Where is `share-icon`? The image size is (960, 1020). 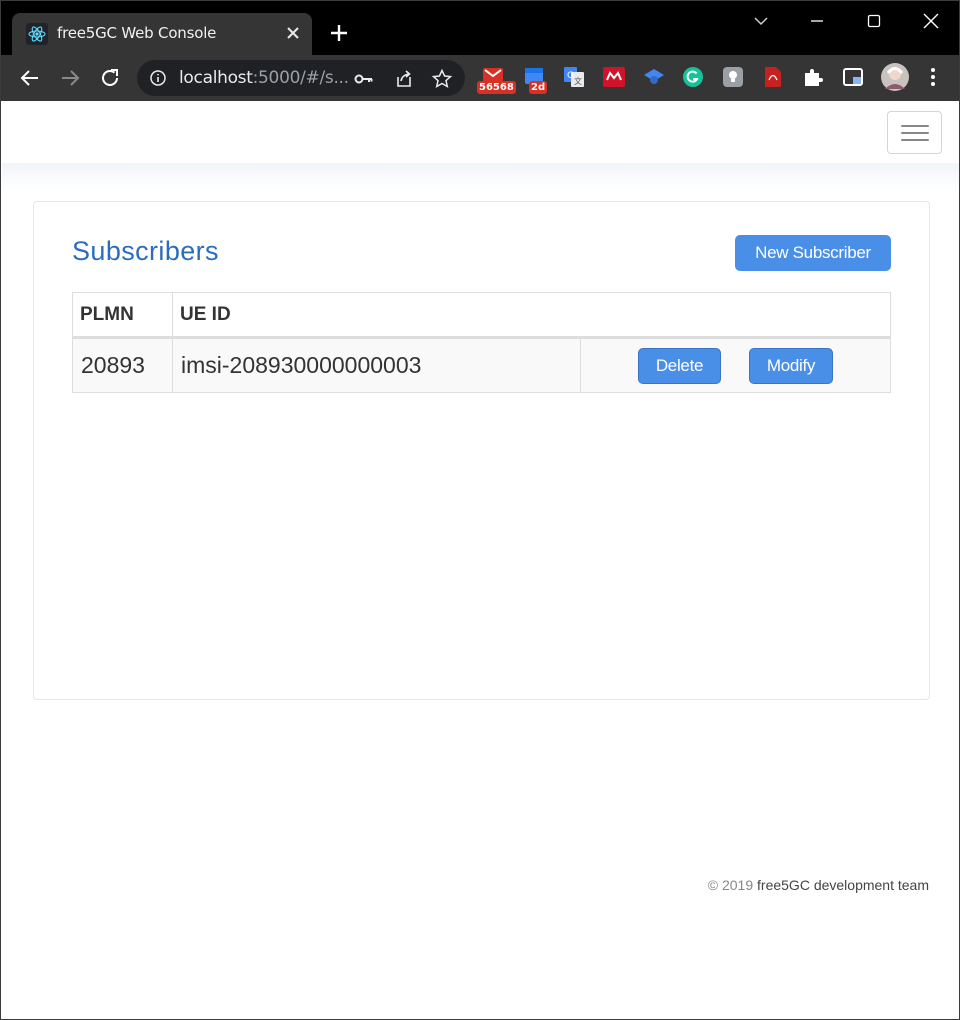 share-icon is located at coordinates (404, 79).